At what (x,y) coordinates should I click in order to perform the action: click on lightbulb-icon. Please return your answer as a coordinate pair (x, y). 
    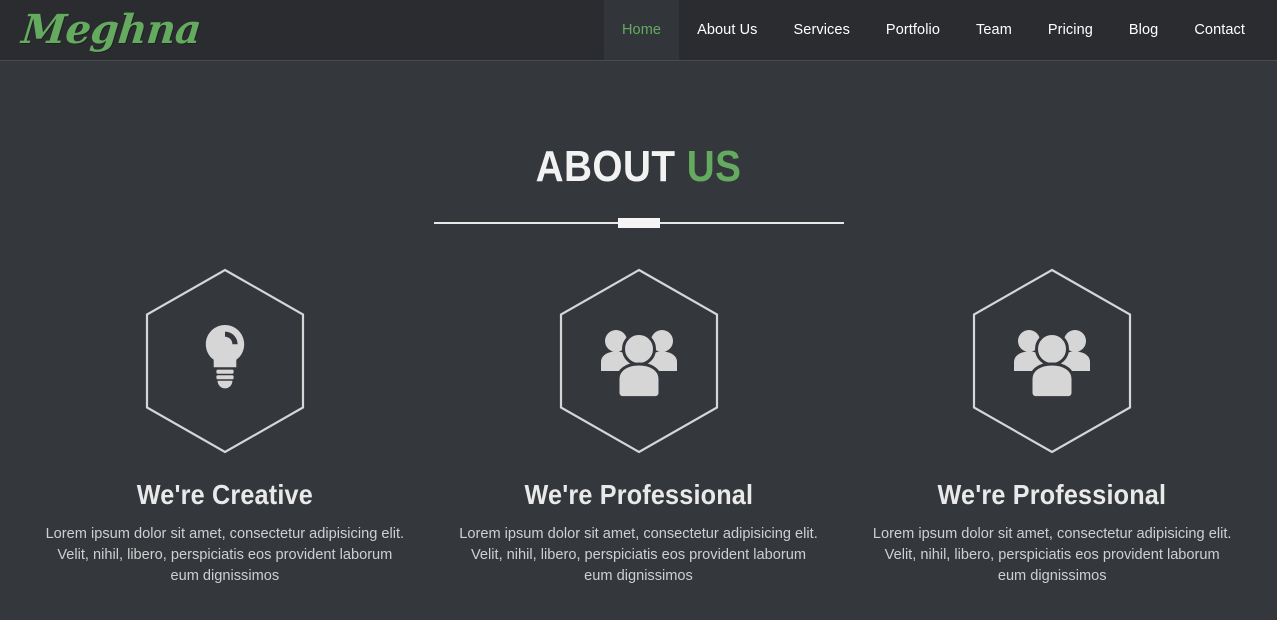
    Looking at the image, I should click on (224, 361).